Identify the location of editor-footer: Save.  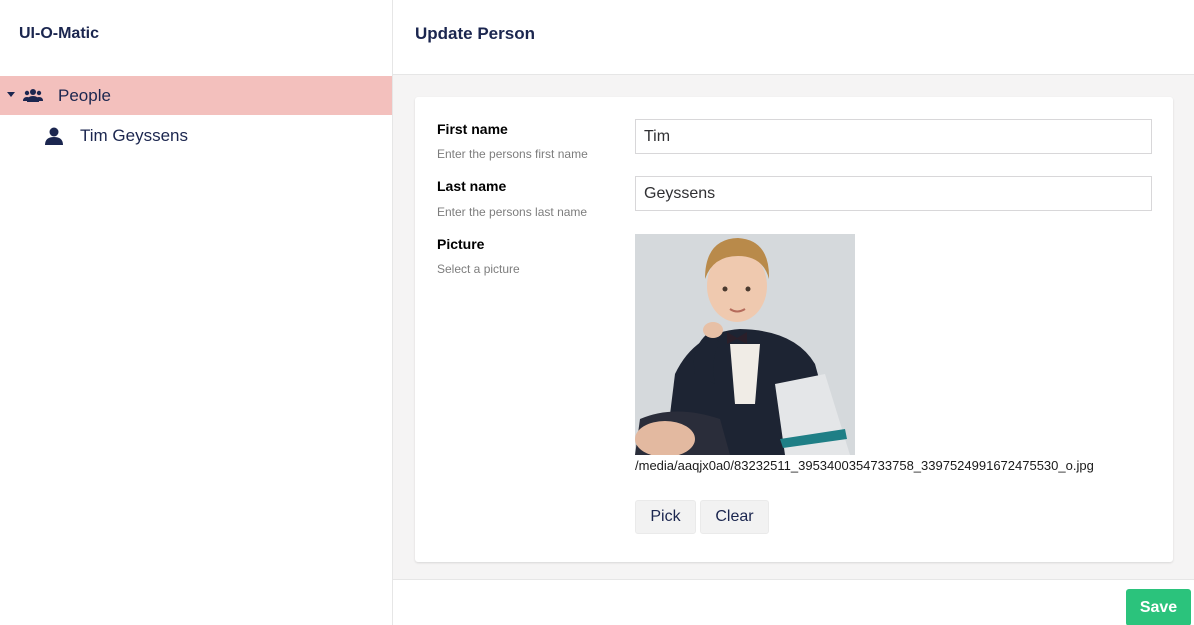
(793, 602).